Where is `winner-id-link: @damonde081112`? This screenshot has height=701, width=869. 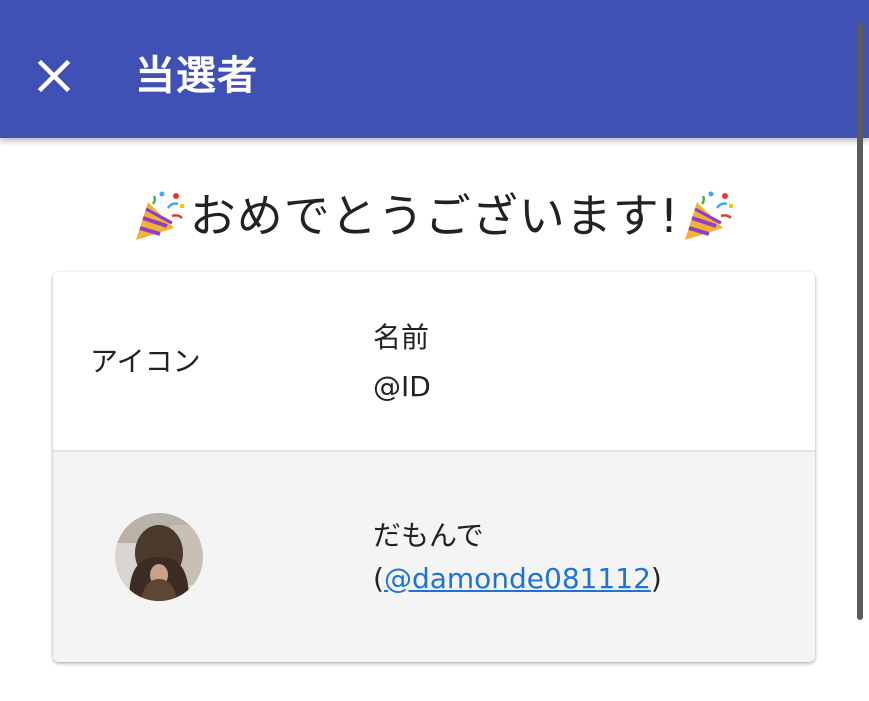 winner-id-link: @damonde081112 is located at coordinates (517, 578).